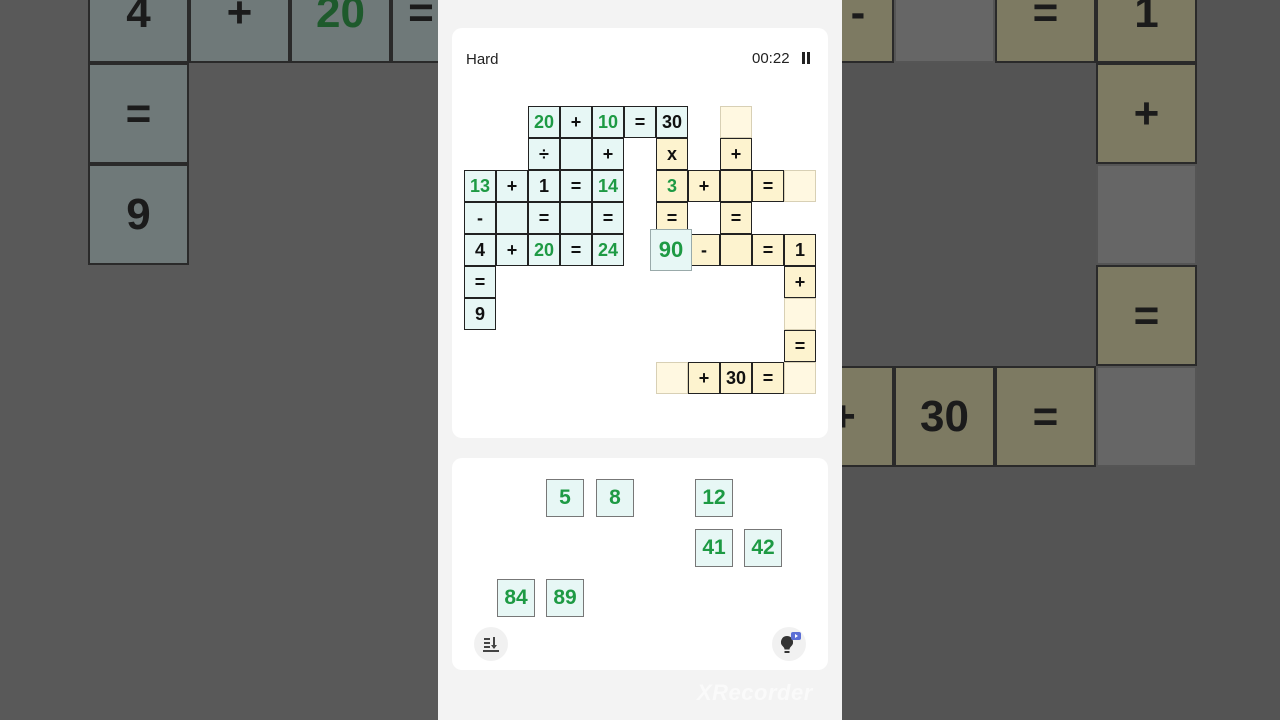 Image resolution: width=1280 pixels, height=720 pixels. What do you see at coordinates (480, 186) in the screenshot?
I see `board-cell: 13` at bounding box center [480, 186].